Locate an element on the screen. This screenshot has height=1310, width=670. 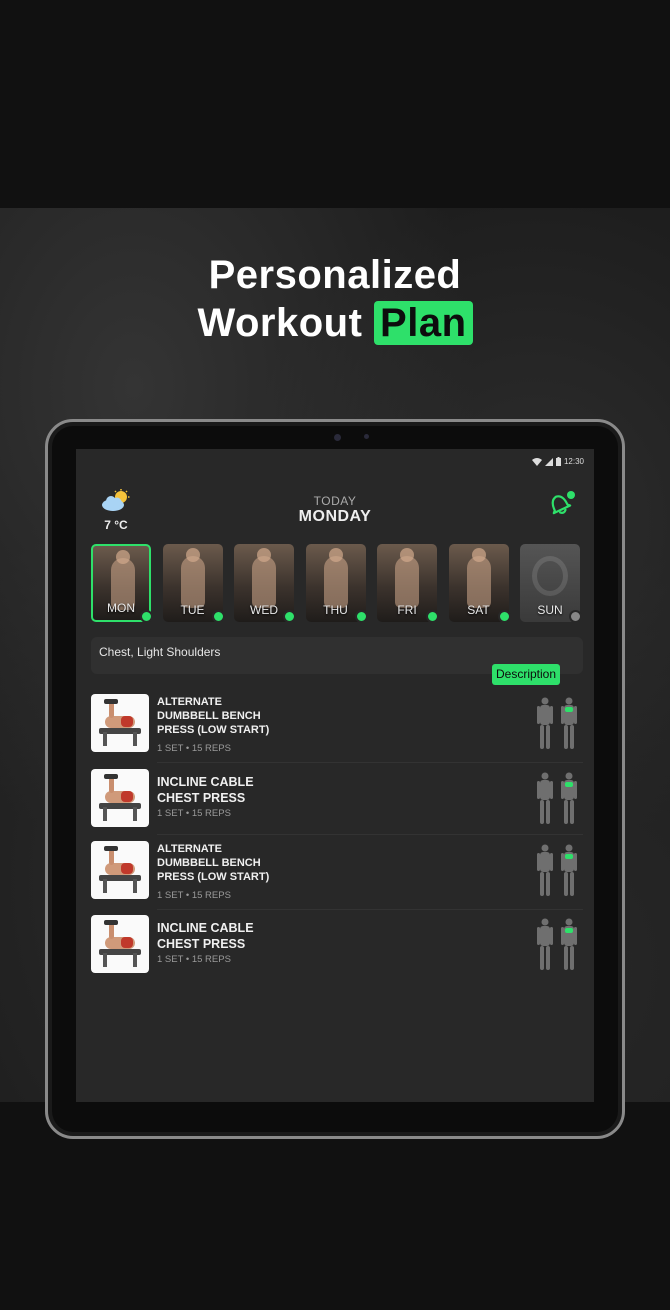
status-bar: 12:30 is located at coordinates (557, 461).